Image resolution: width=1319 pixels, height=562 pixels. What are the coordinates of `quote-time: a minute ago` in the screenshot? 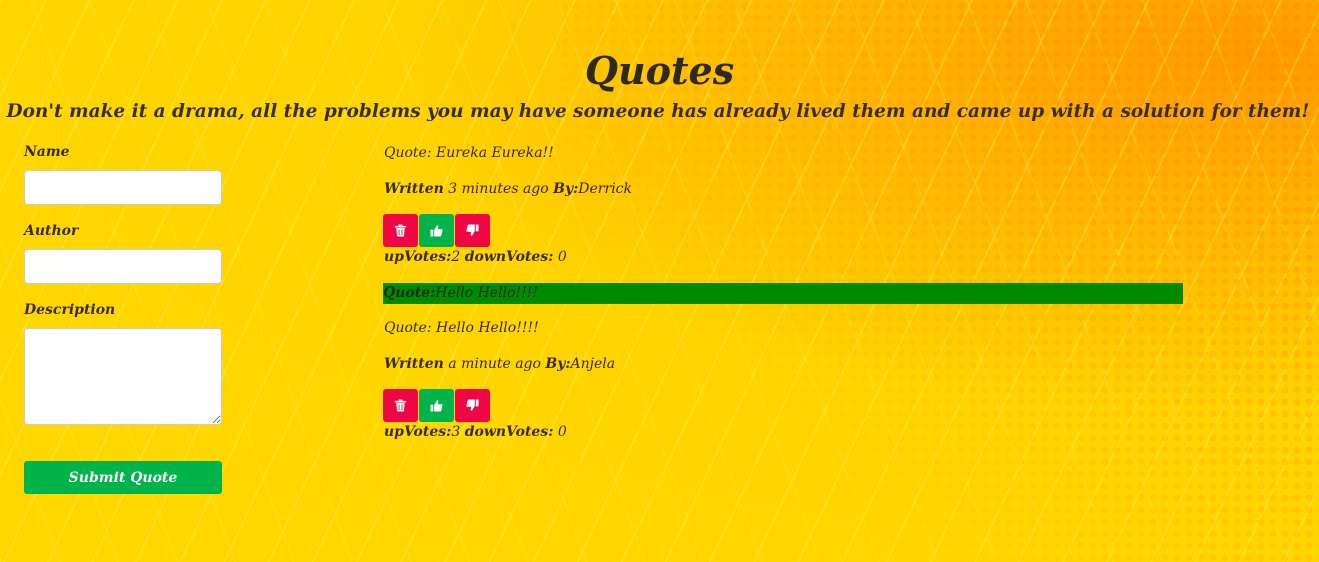 It's located at (494, 364).